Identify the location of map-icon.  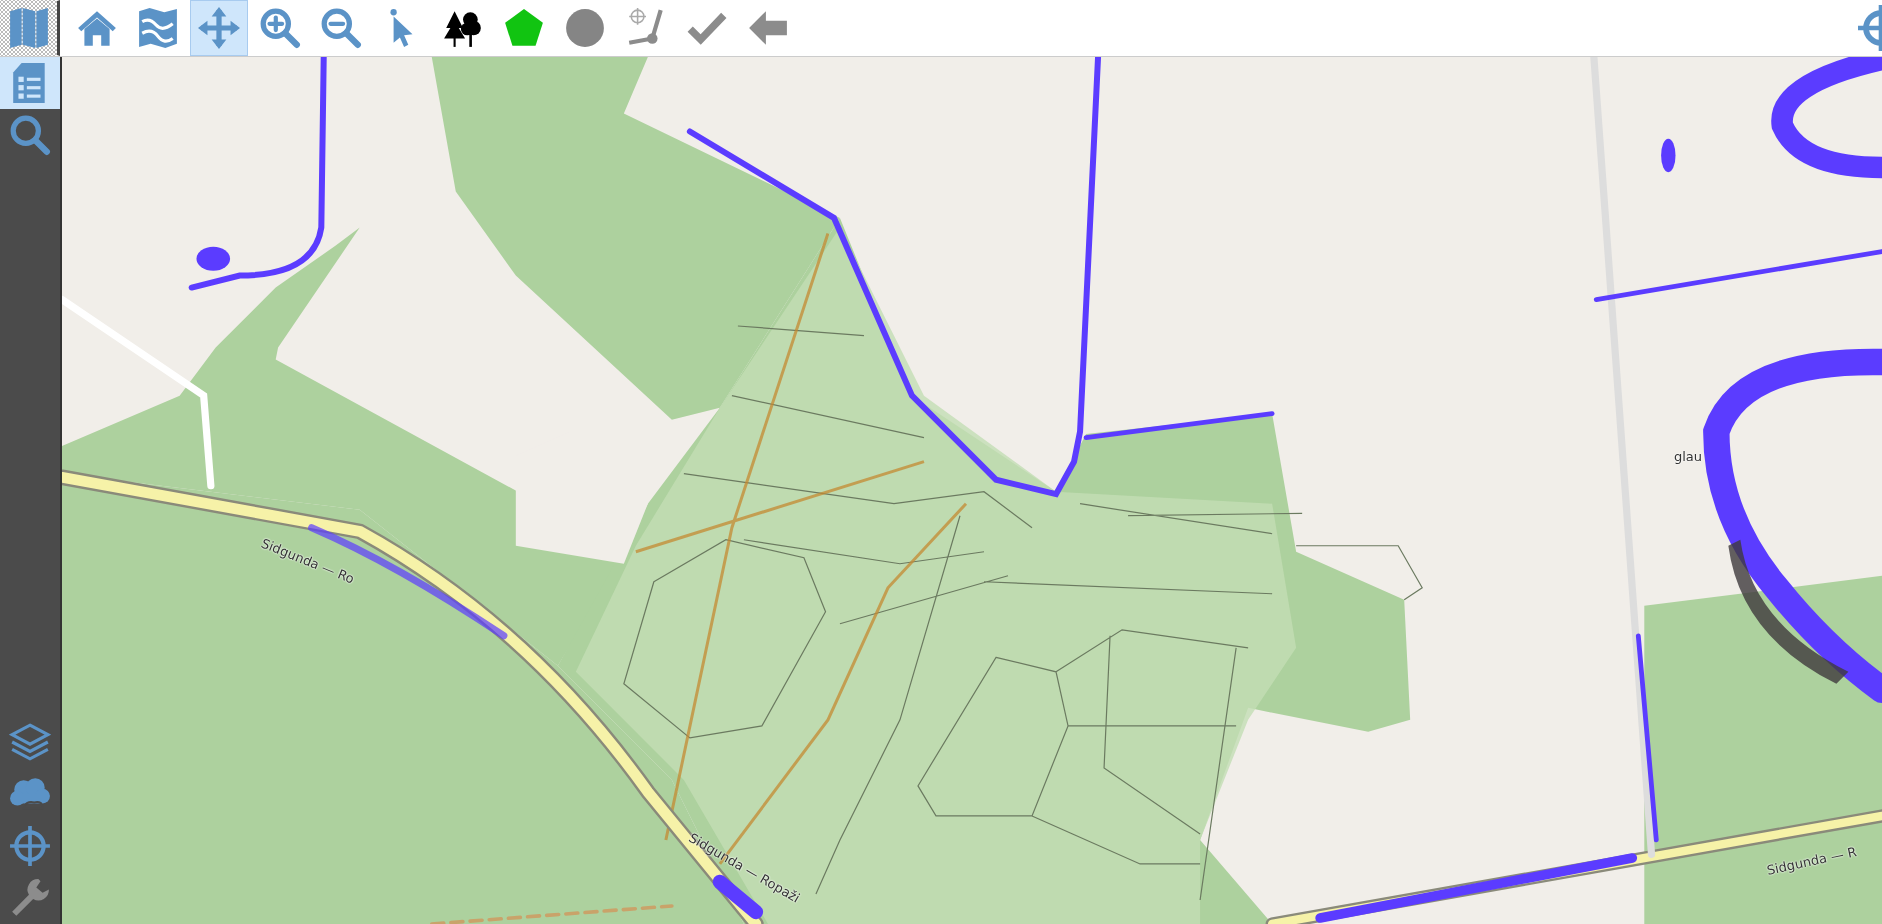
(29, 28).